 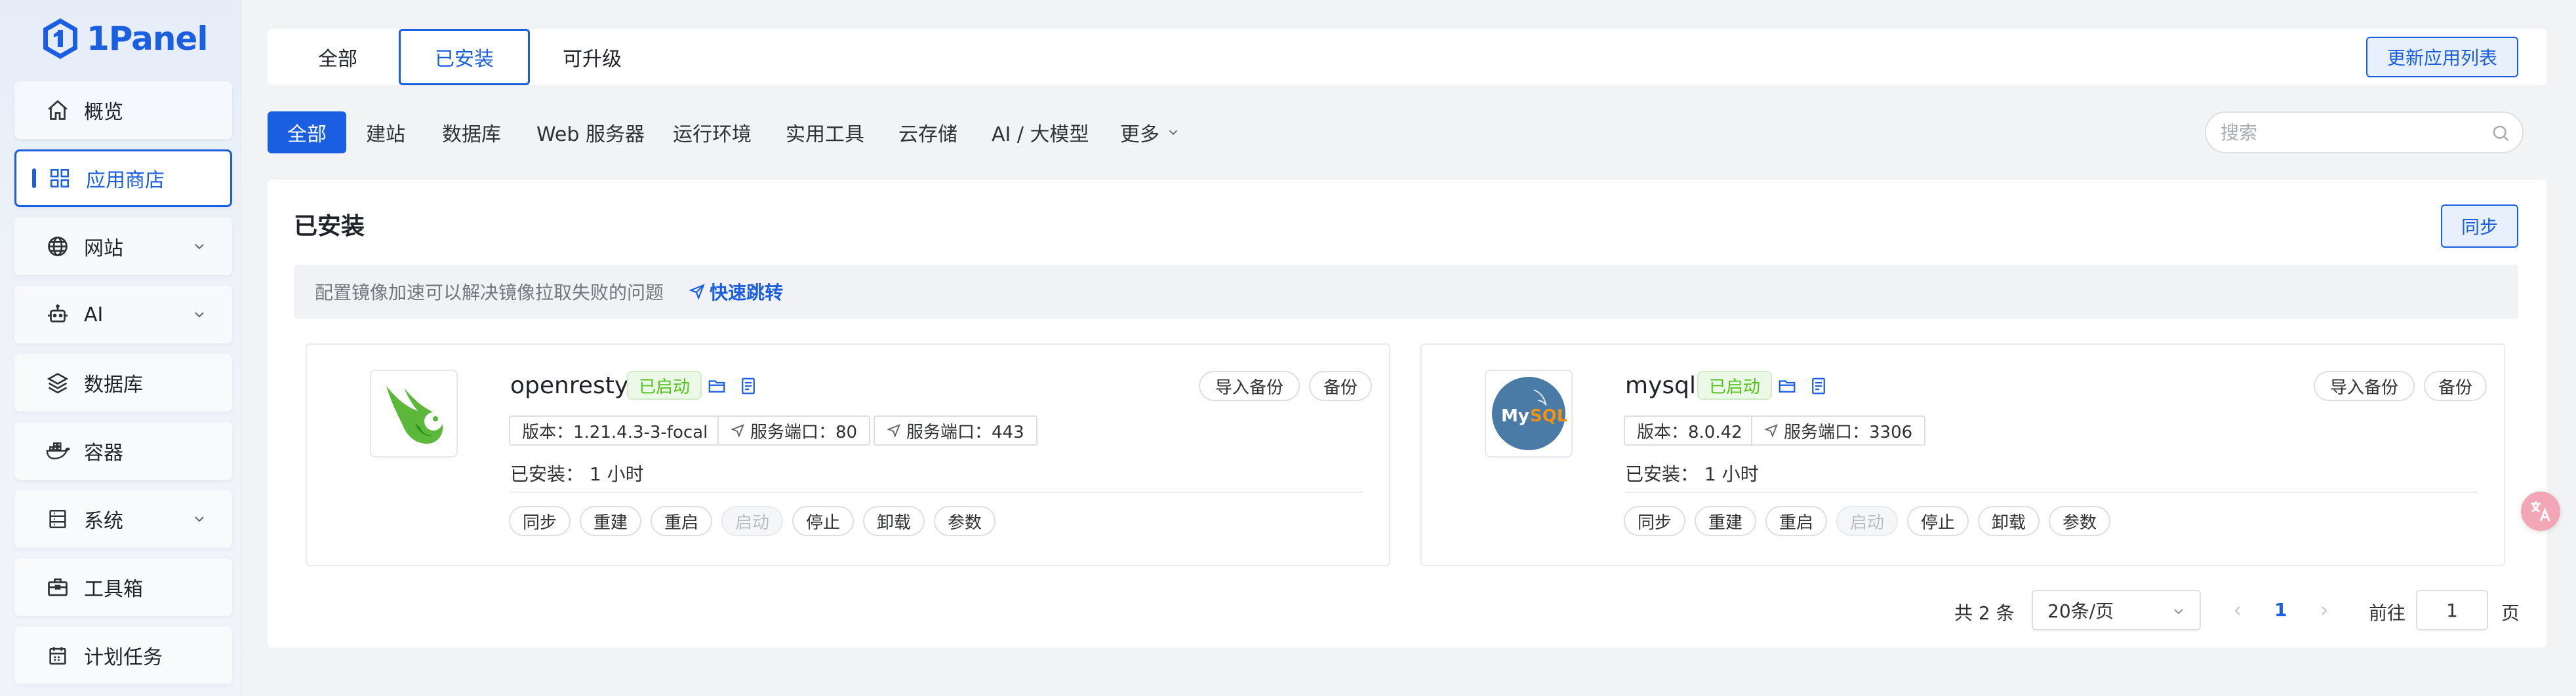 I want to click on page-size-select: 20条/页, so click(x=2116, y=610).